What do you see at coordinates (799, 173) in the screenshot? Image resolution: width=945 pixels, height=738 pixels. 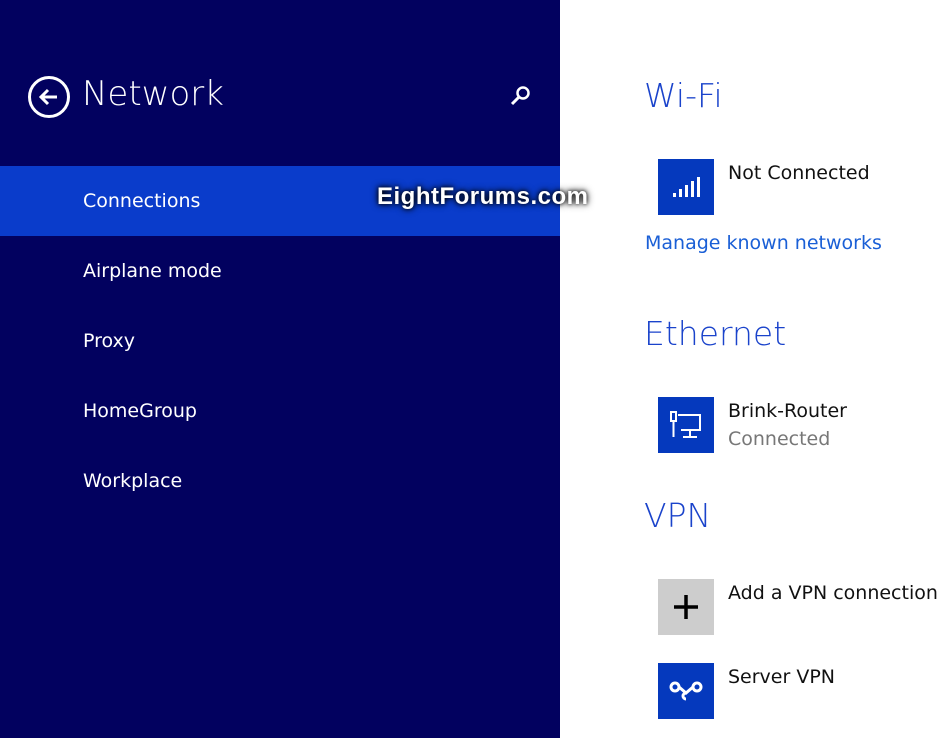 I see `wifi-status: Not Connected` at bounding box center [799, 173].